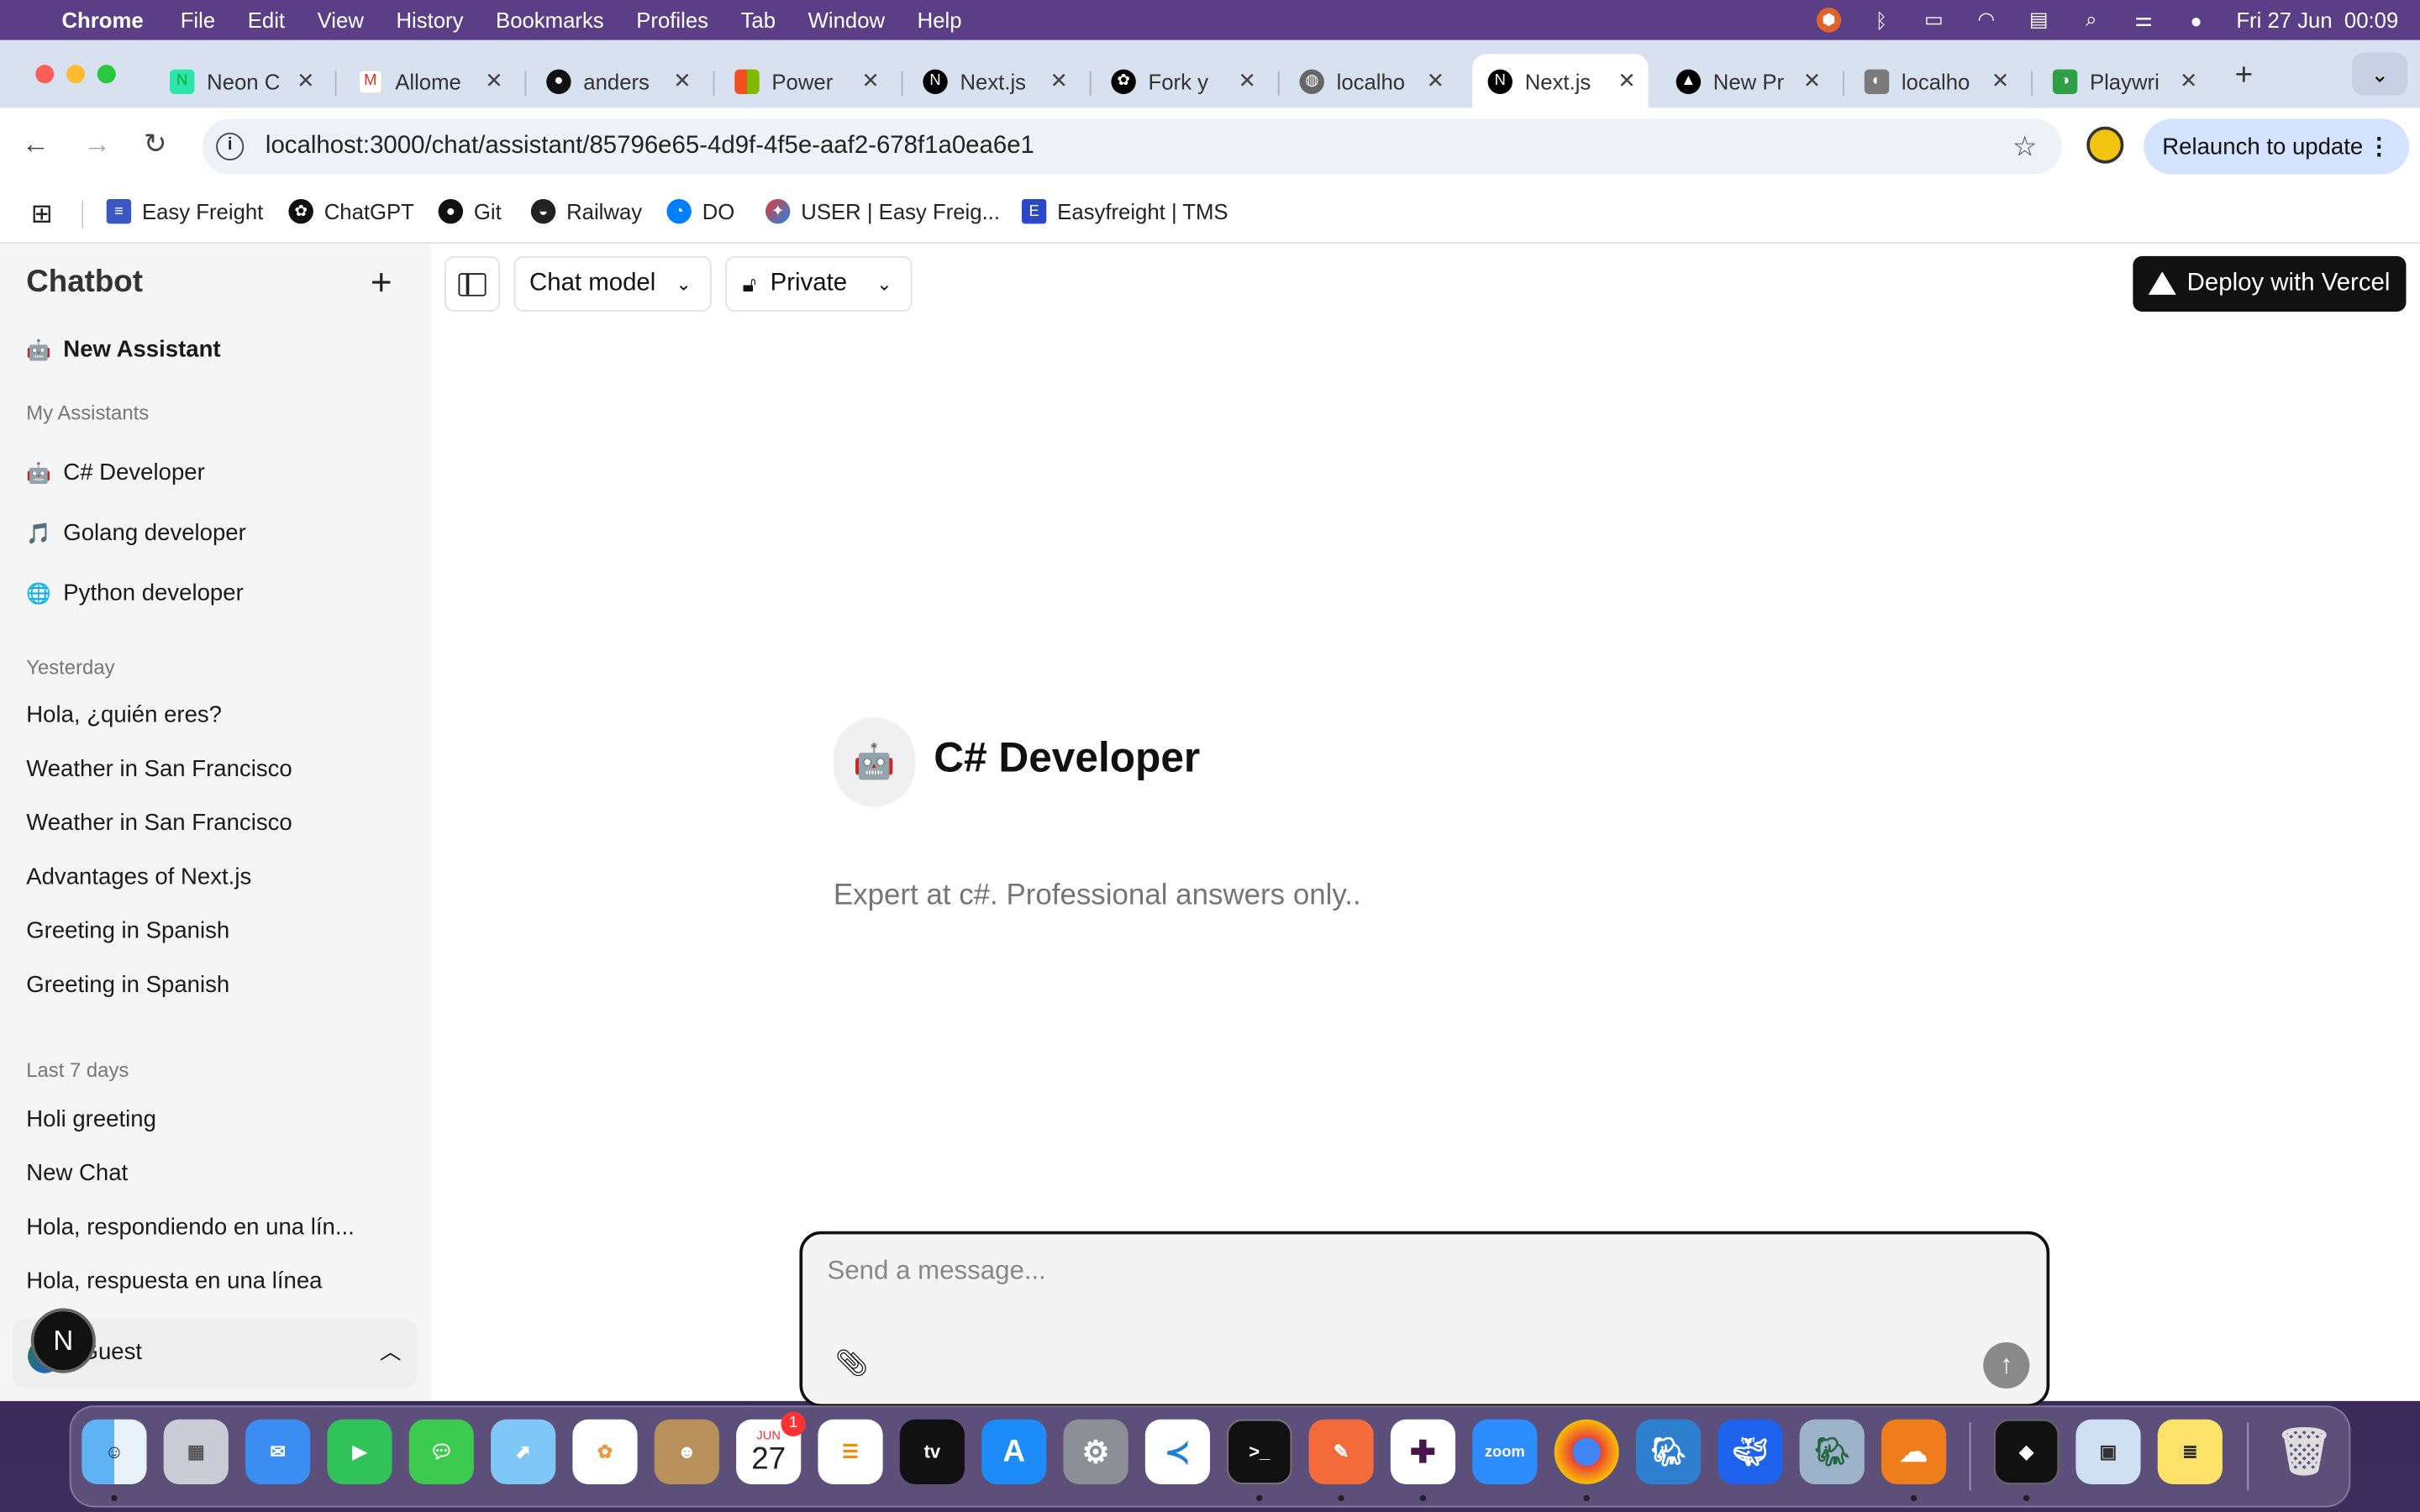 The height and width of the screenshot is (1512, 2420). I want to click on menu-window: Window, so click(846, 20).